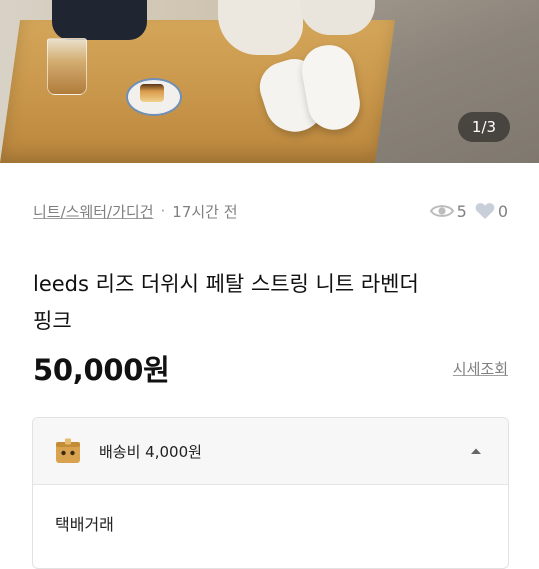  What do you see at coordinates (84, 524) in the screenshot?
I see `shipping-method: 택배거래` at bounding box center [84, 524].